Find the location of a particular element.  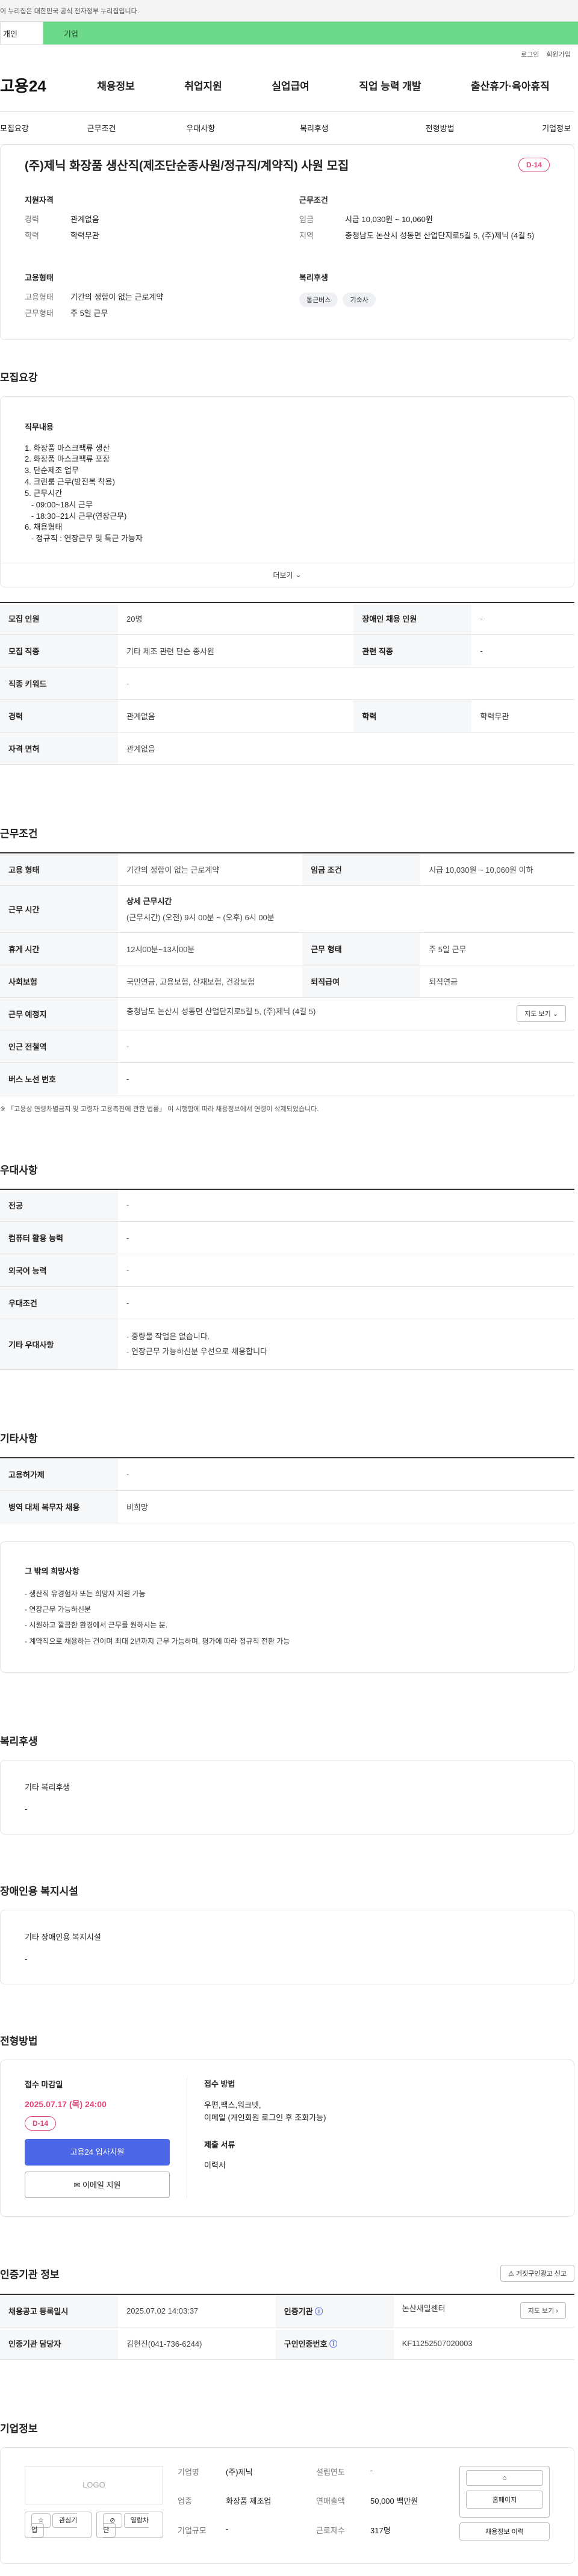

cell-label: 병역 대체 복무자 채용 is located at coordinates (59, 1506).